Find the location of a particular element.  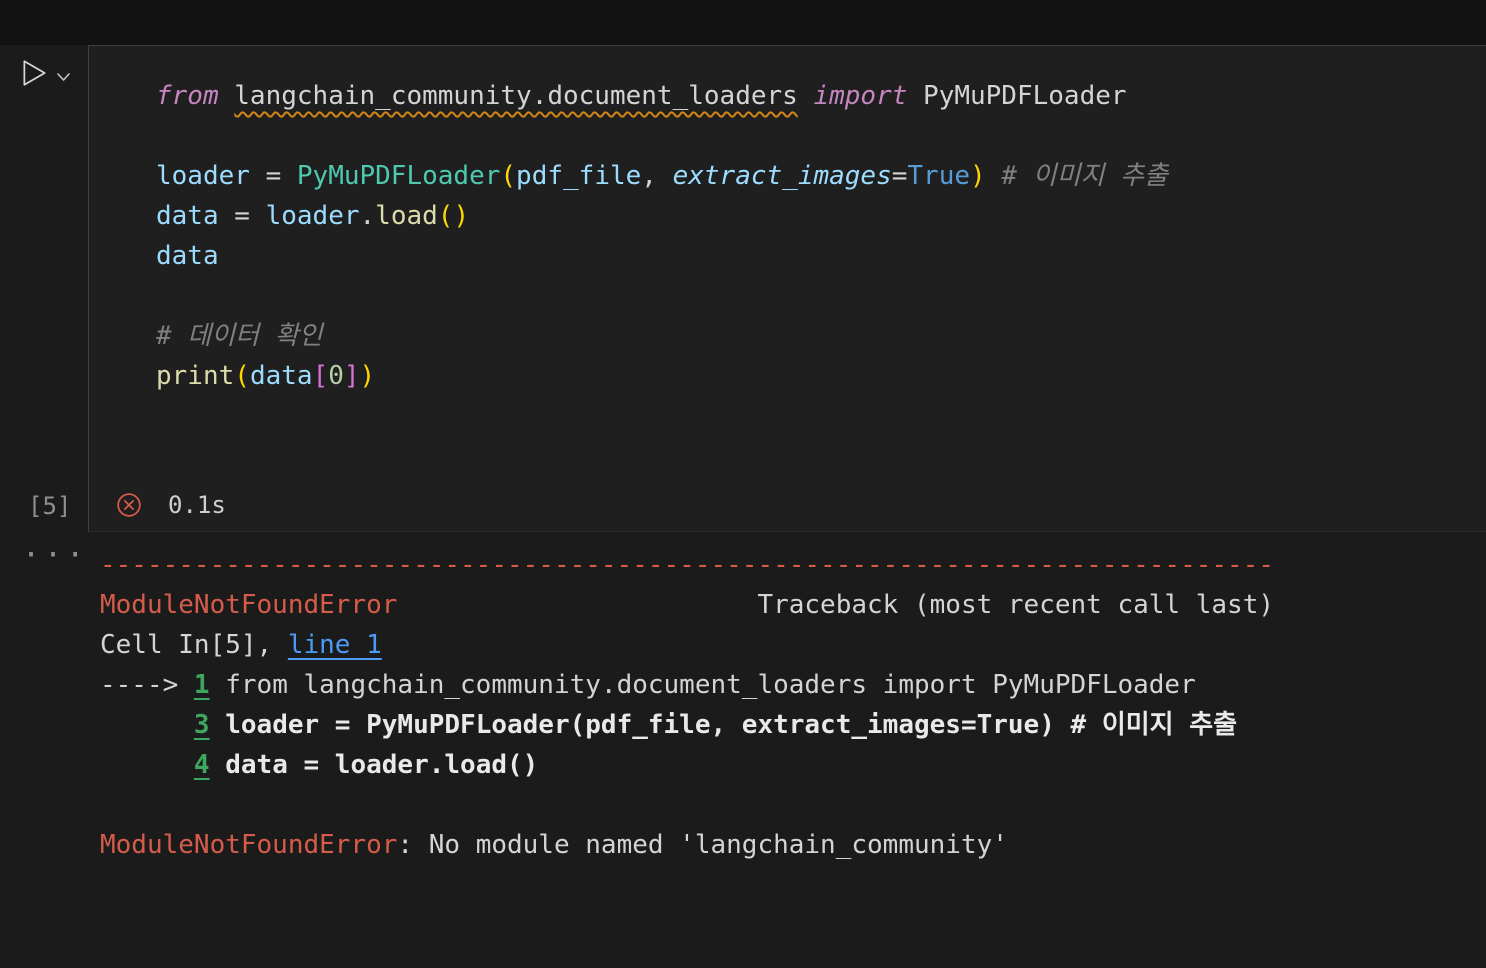

code-line: # 데이터 확인 is located at coordinates (821, 336).